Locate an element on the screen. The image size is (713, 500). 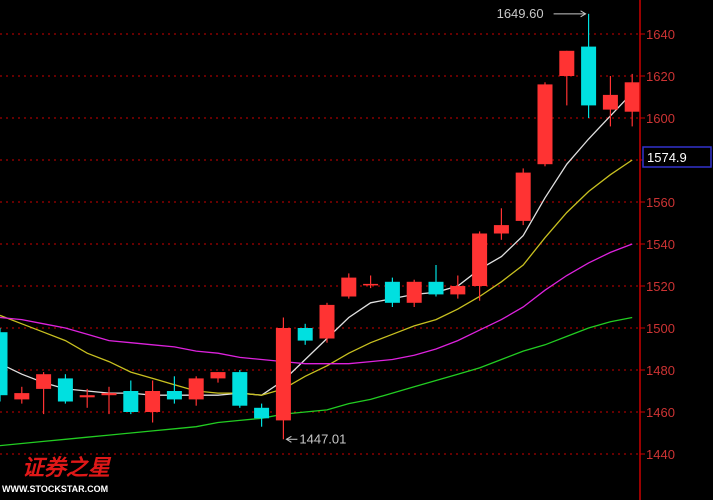
watermark-english: WWW.STOCKSTAR.COM is located at coordinates (55, 489).